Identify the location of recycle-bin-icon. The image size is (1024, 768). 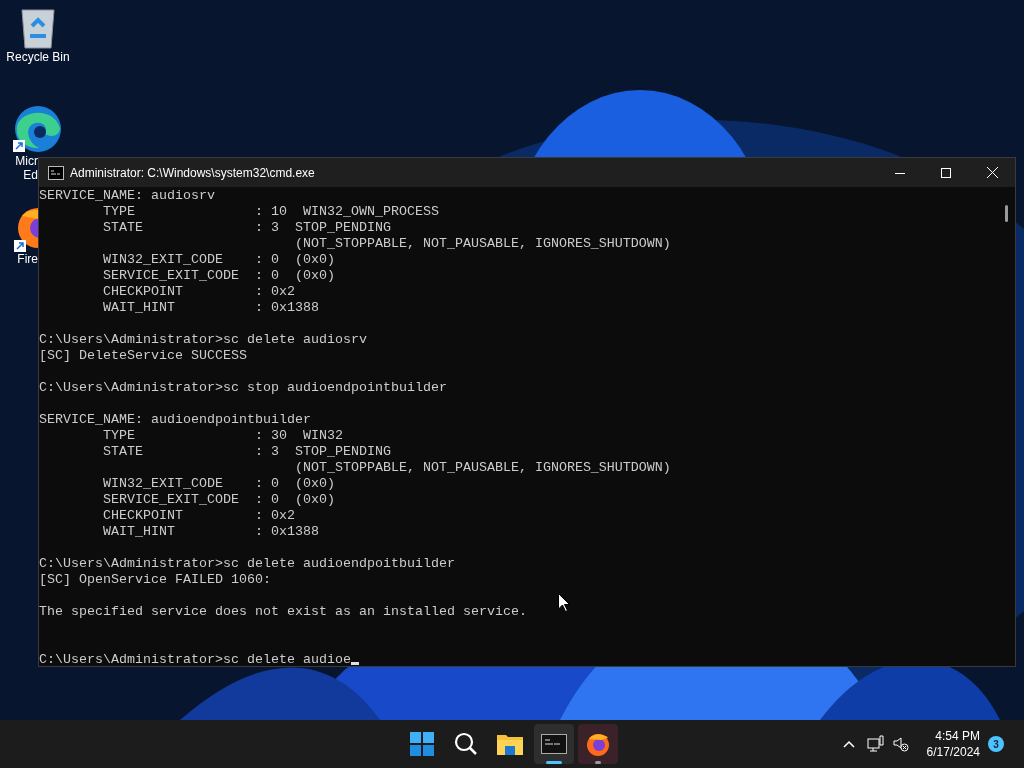
(38, 29).